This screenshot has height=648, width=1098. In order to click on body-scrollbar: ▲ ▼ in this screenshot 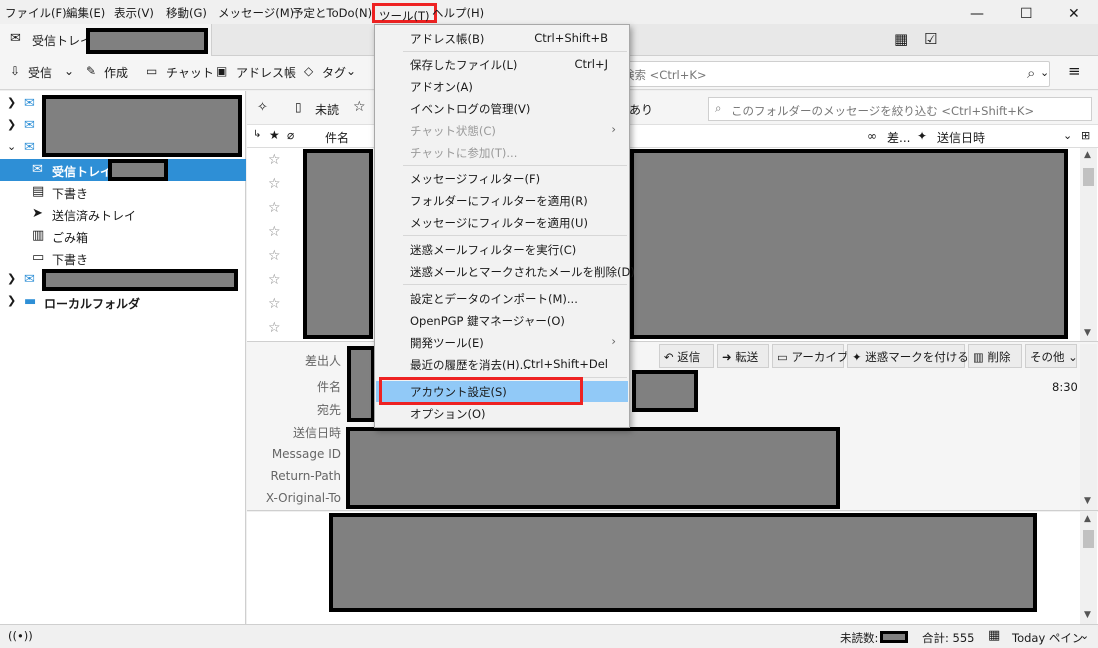, I will do `click(1088, 568)`.